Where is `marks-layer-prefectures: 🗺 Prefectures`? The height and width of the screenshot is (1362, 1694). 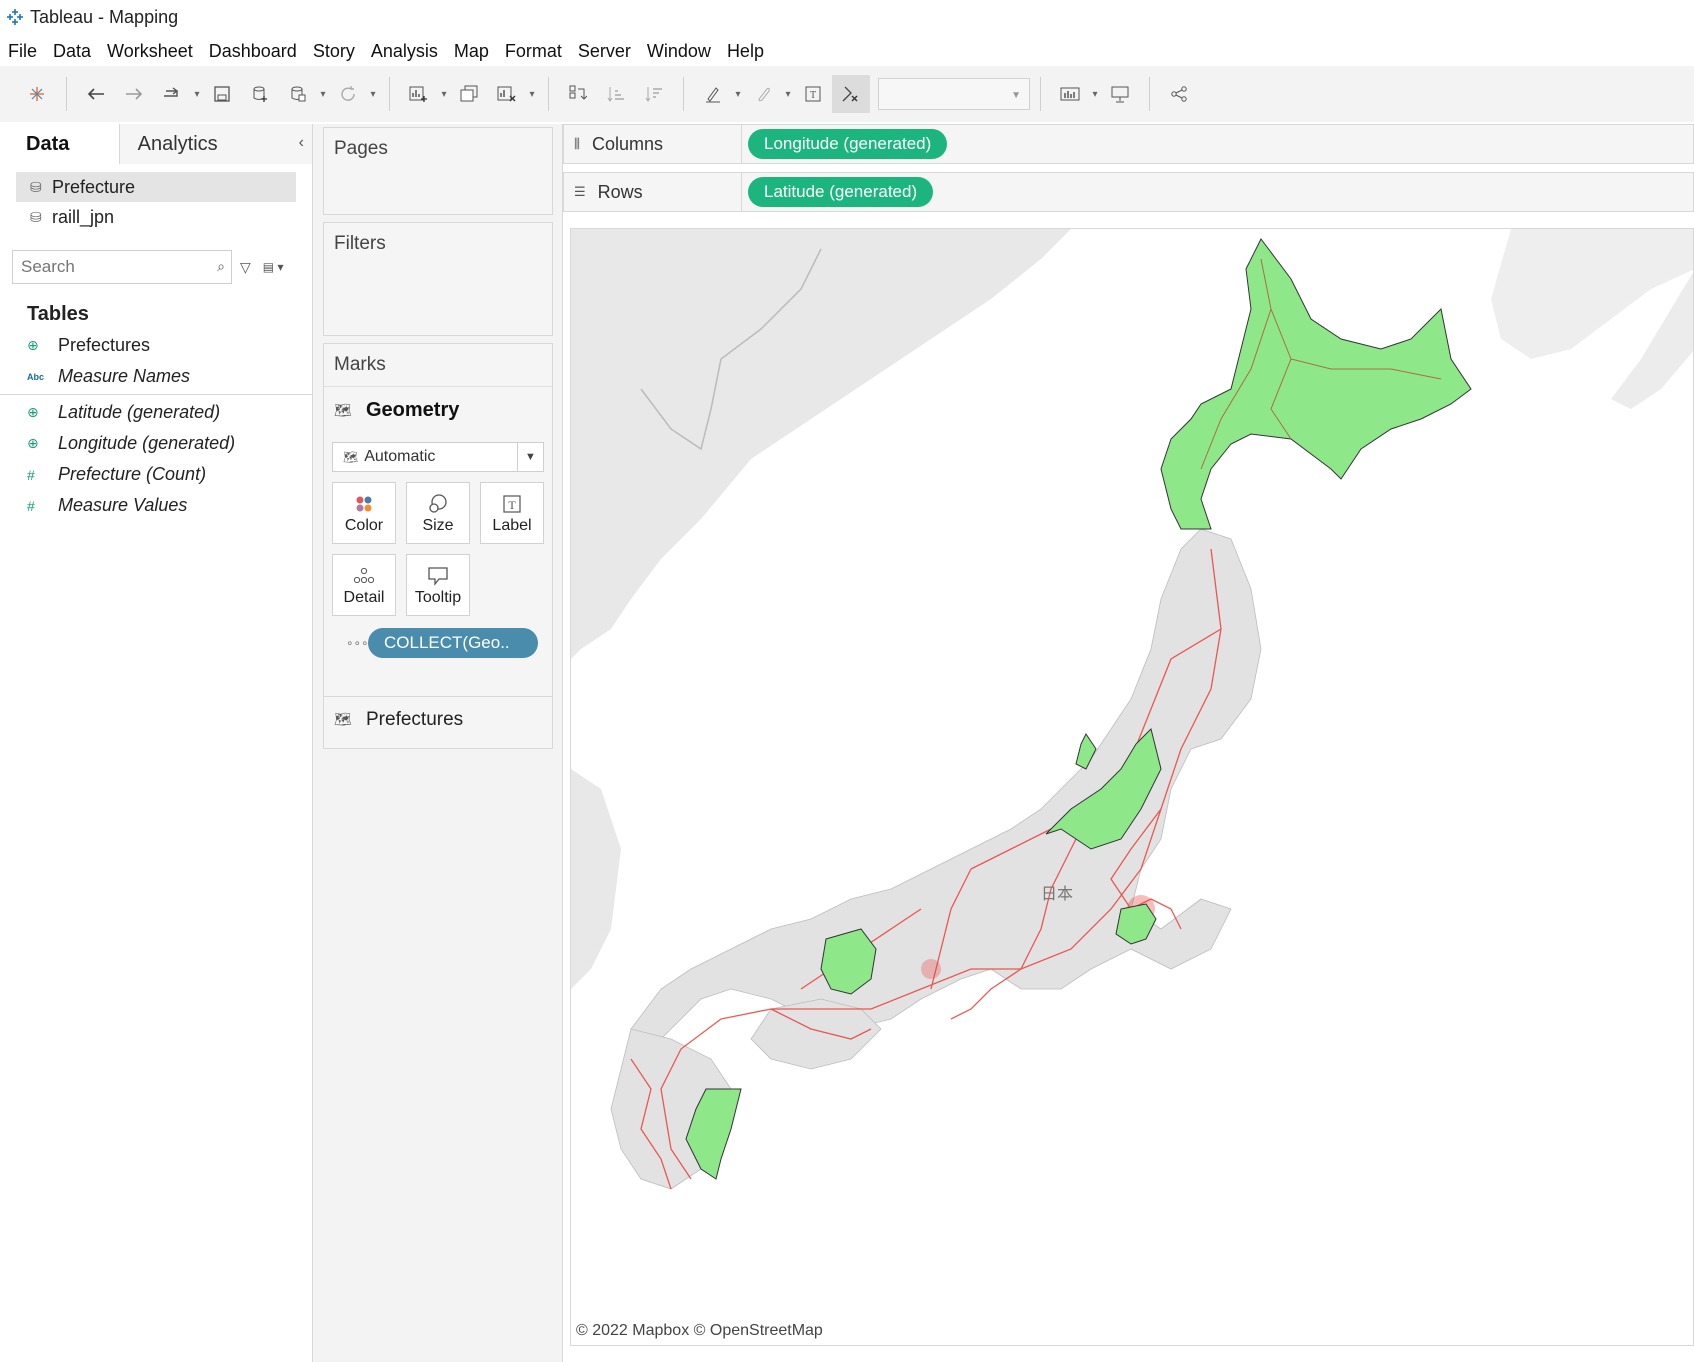 marks-layer-prefectures: 🗺 Prefectures is located at coordinates (438, 719).